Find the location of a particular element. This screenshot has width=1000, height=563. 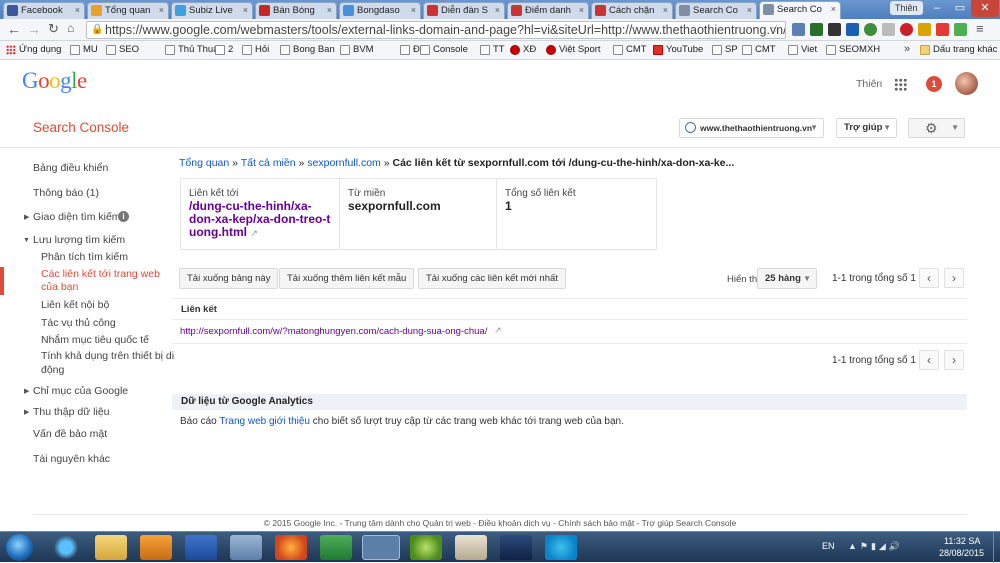

clock-time: 11:32 SA is located at coordinates (962, 541).